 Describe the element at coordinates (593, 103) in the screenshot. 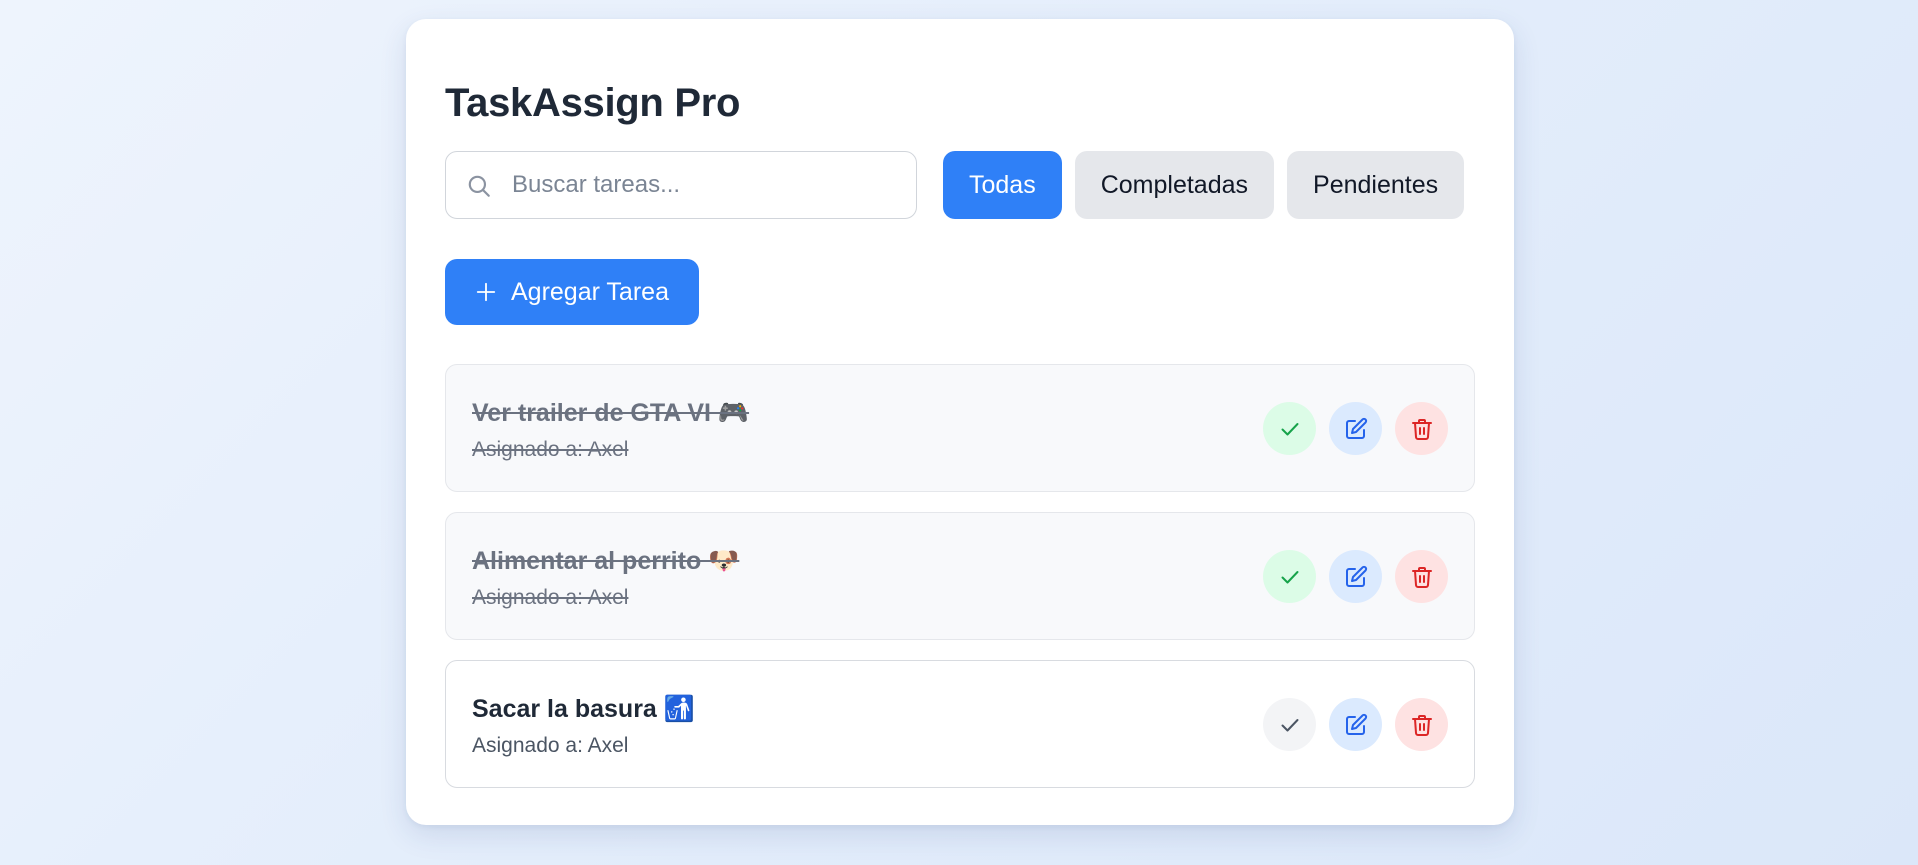

I see `app-title: TaskAssign Pro` at that location.